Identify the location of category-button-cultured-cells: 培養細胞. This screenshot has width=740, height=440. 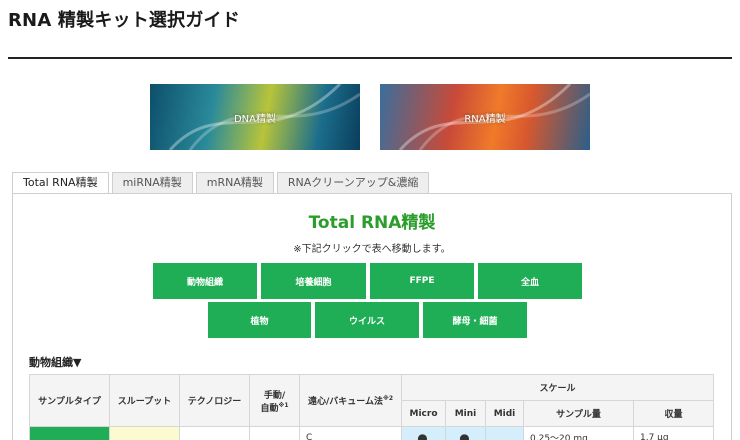
(313, 281).